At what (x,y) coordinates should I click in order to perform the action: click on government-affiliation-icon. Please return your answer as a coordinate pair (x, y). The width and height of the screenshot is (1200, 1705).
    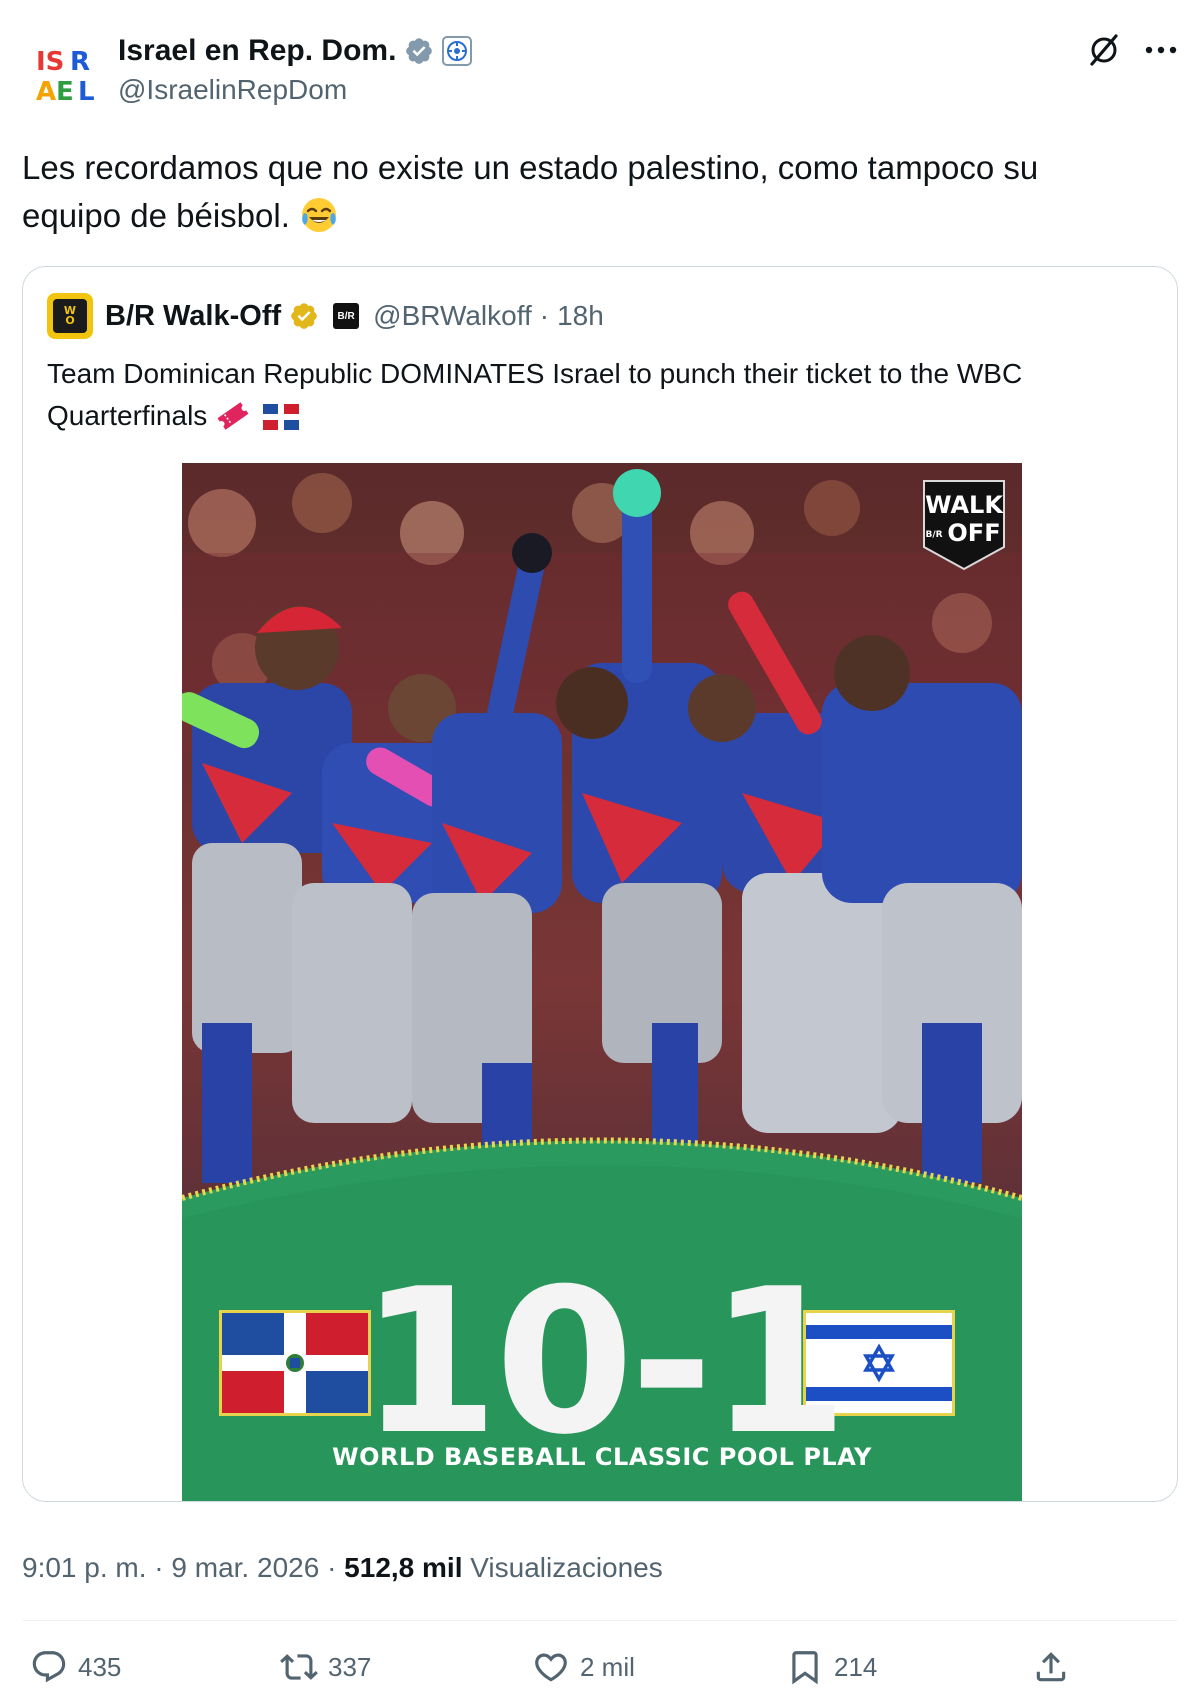
    Looking at the image, I should click on (457, 51).